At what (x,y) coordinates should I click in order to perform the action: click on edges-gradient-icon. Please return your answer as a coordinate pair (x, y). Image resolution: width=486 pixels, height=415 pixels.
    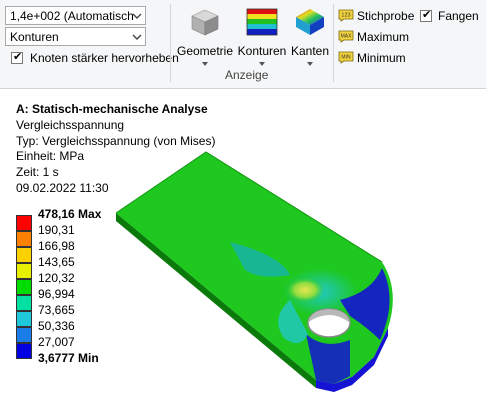
    Looking at the image, I should click on (310, 22).